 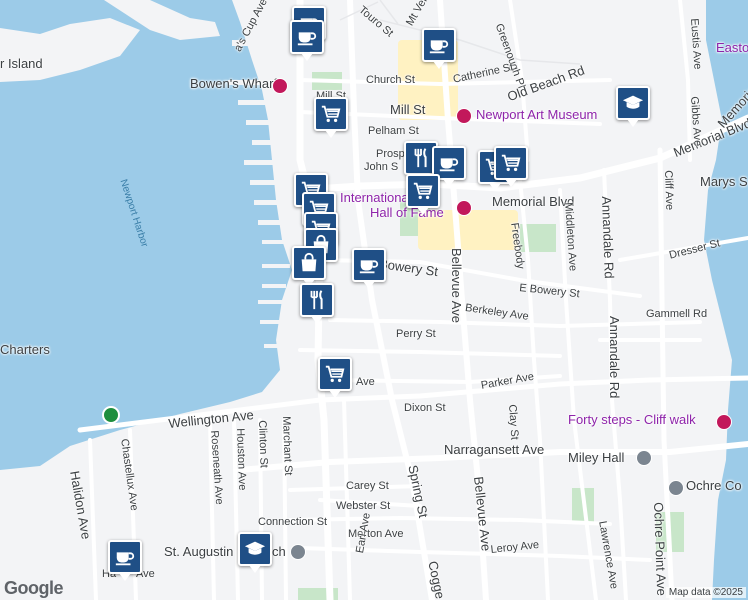 What do you see at coordinates (724, 181) in the screenshot?
I see `label-marys: Marys S` at bounding box center [724, 181].